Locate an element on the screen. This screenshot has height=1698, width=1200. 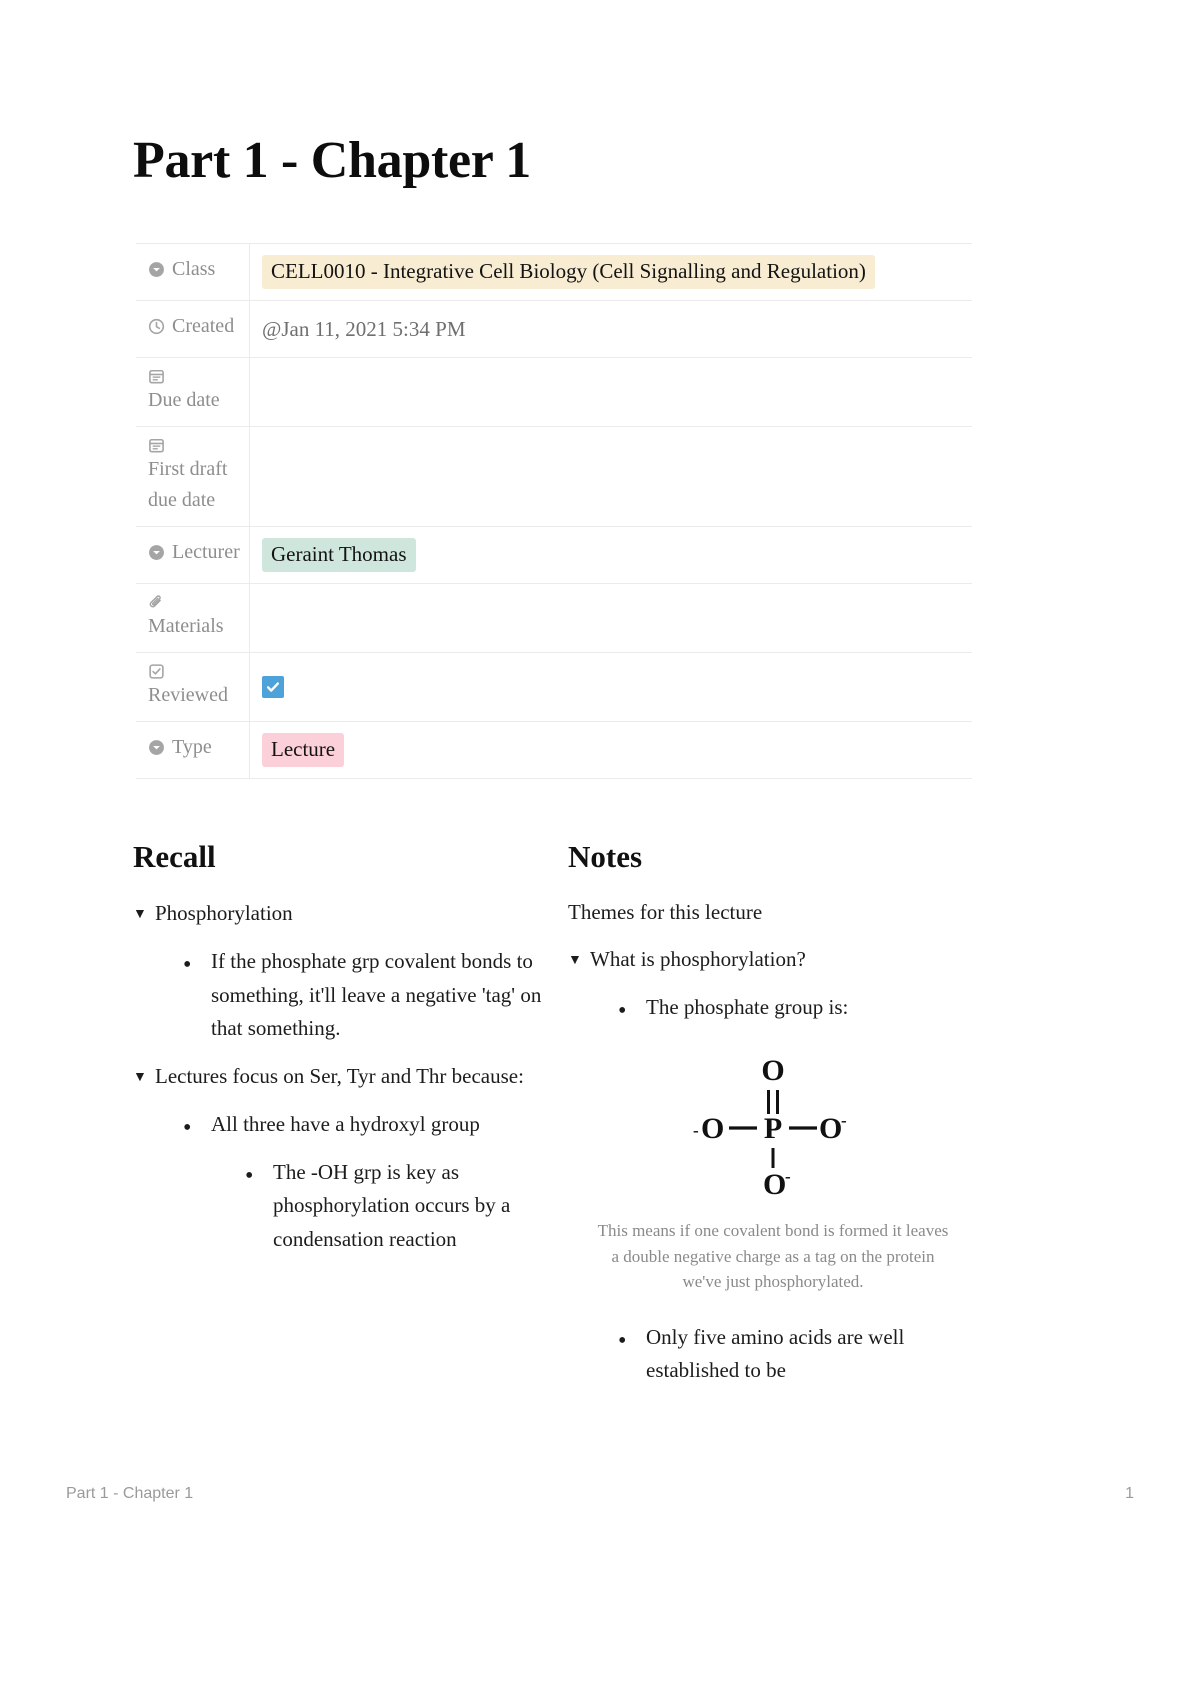
property-row-due-date: Due date is located at coordinates (554, 392).